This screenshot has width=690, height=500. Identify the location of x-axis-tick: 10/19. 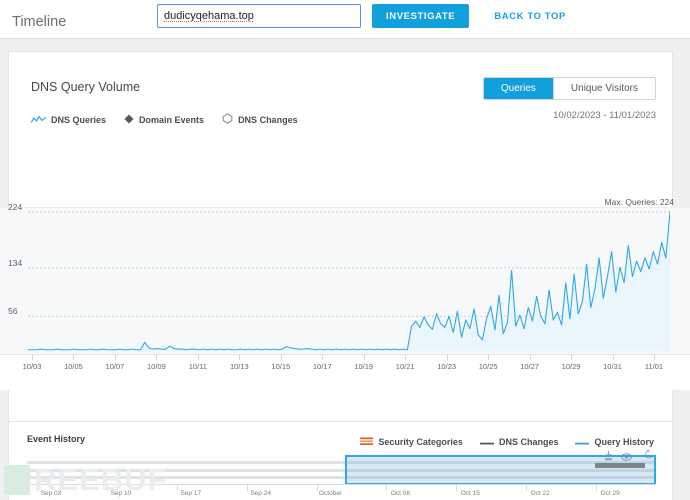
(364, 366).